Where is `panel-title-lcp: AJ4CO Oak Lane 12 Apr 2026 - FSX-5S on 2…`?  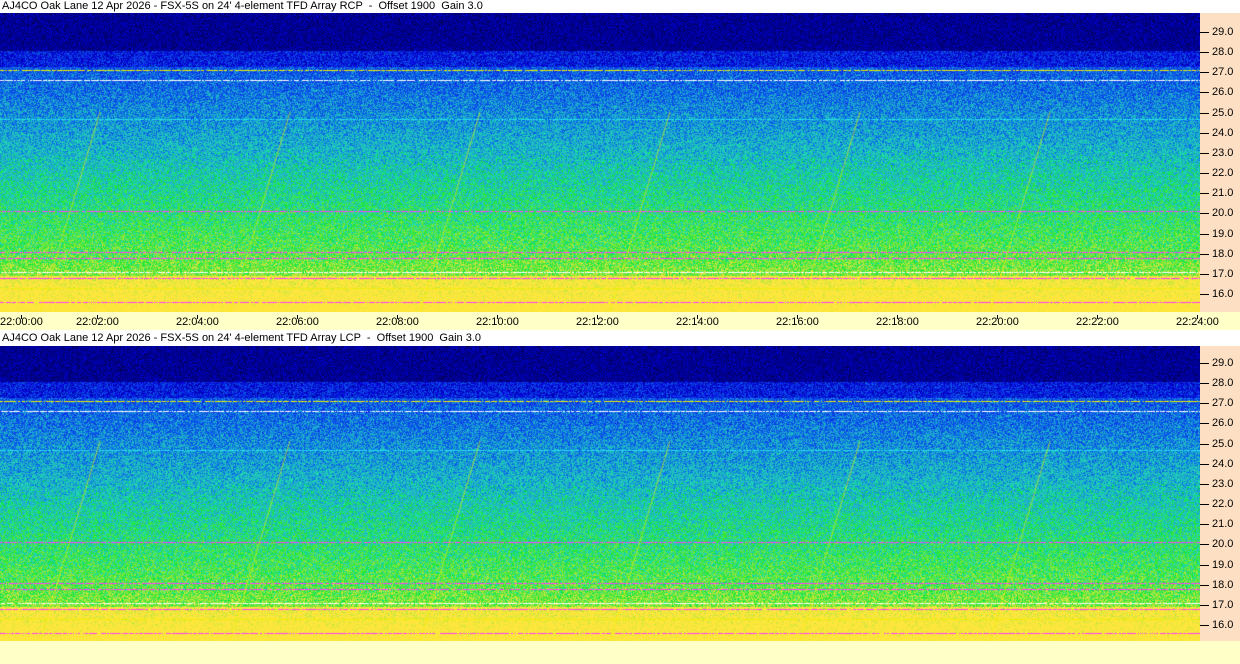
panel-title-lcp: AJ4CO Oak Lane 12 Apr 2026 - FSX-5S on 2… is located at coordinates (242, 338).